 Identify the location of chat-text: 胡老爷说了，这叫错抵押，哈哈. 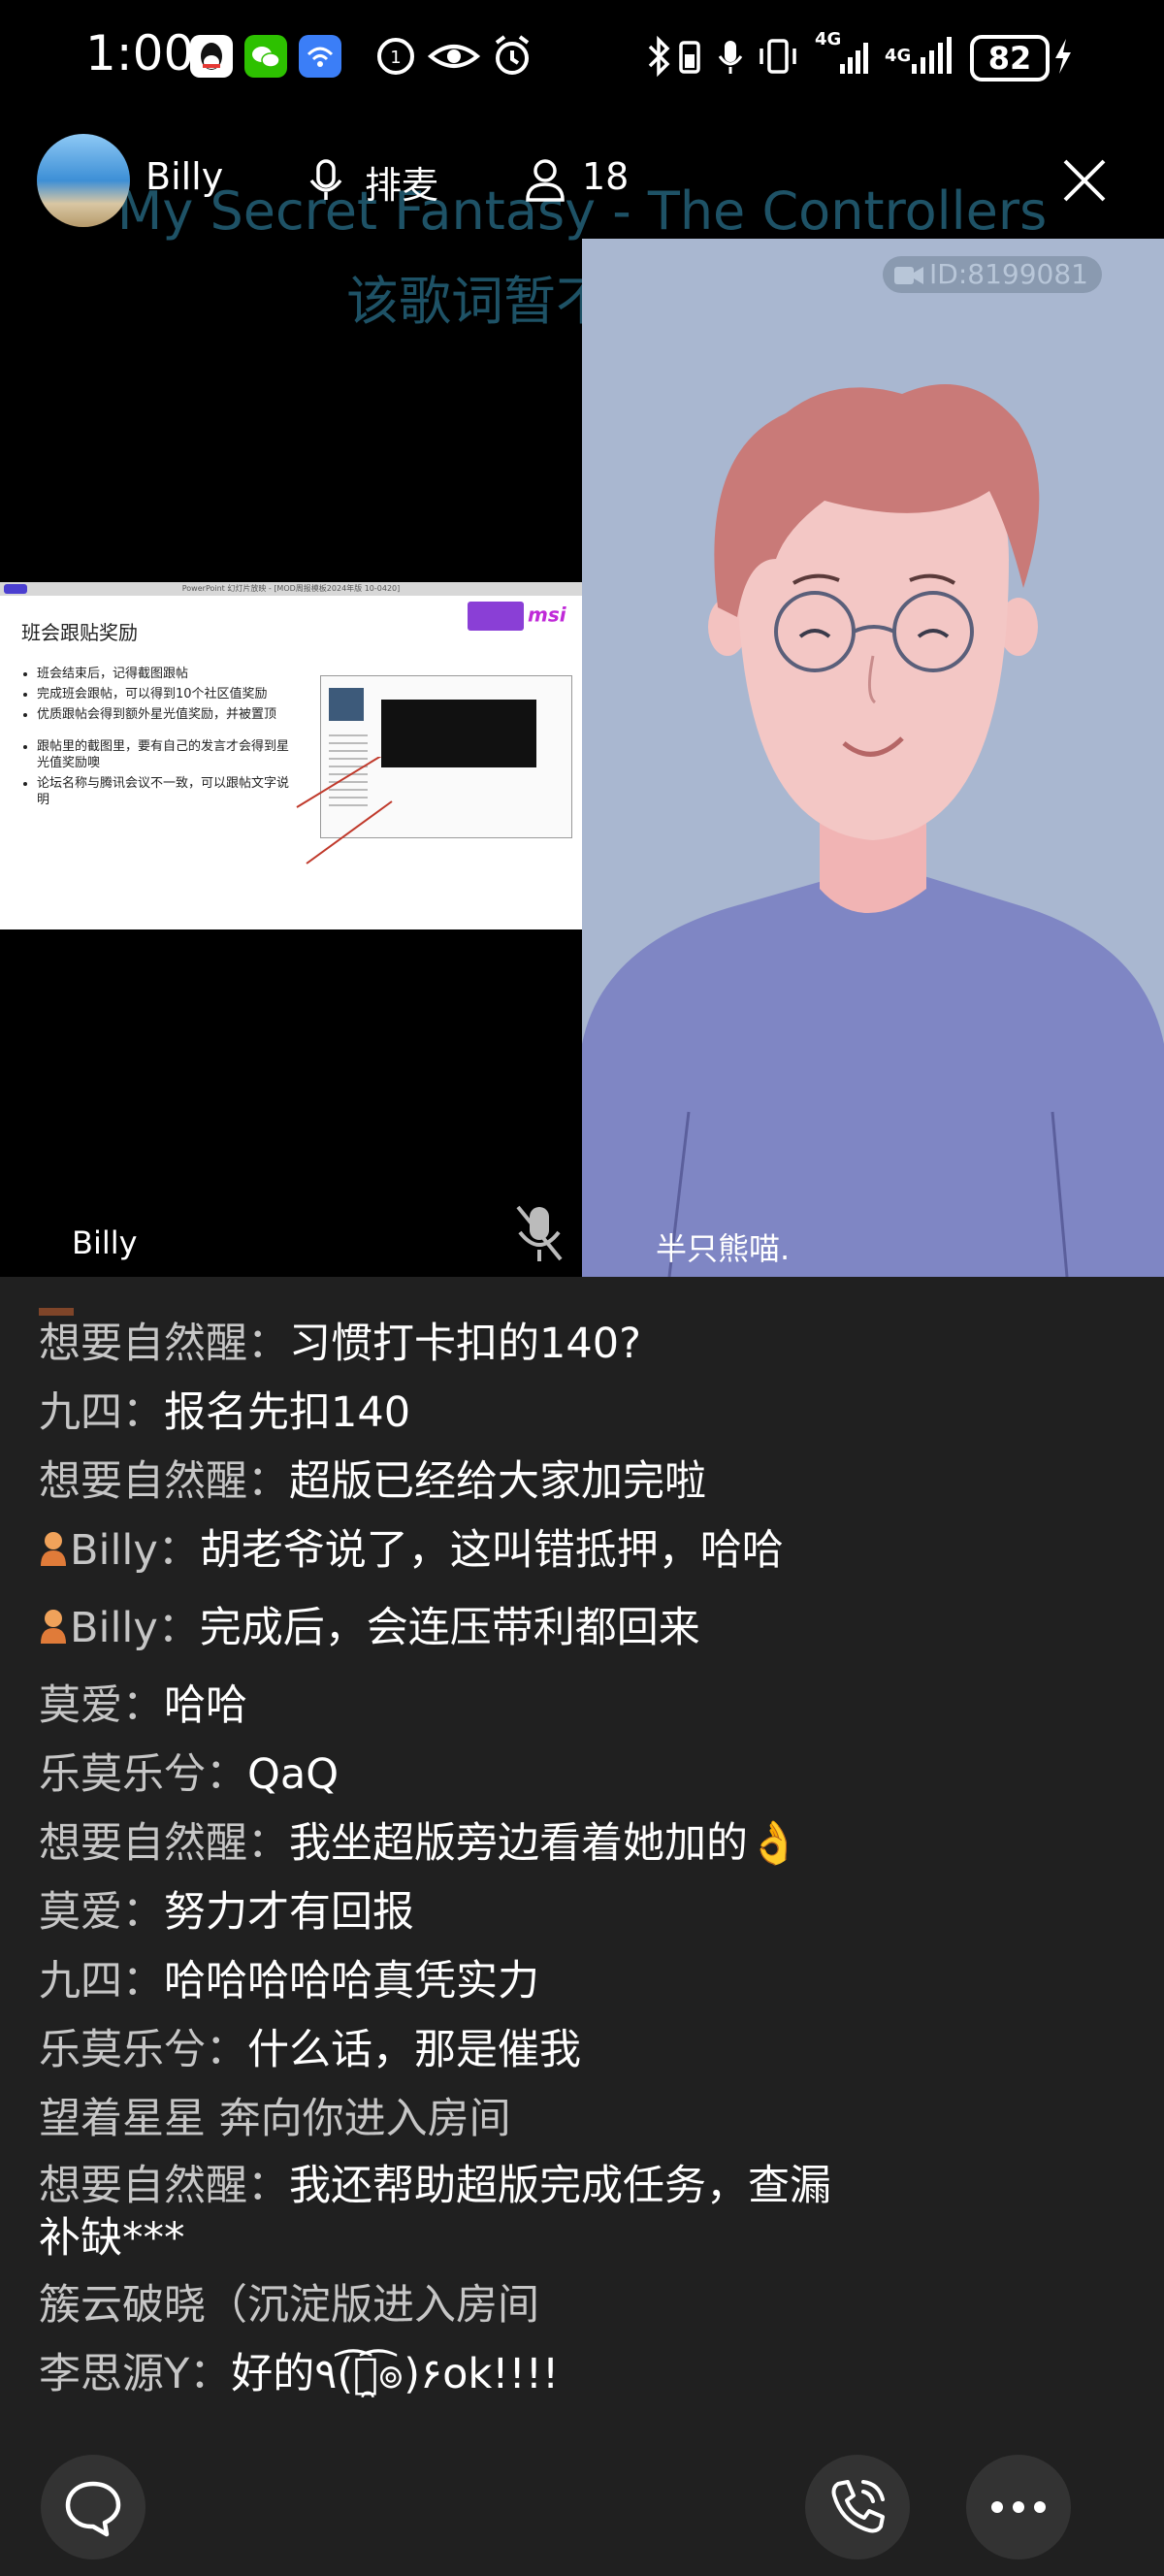
(491, 1550).